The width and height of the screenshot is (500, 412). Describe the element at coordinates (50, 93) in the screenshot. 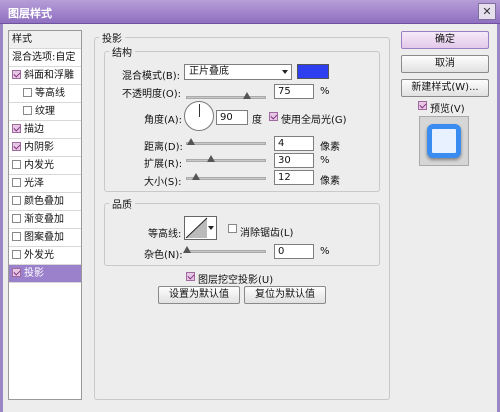

I see `sidebar-item-label: 等高线` at that location.